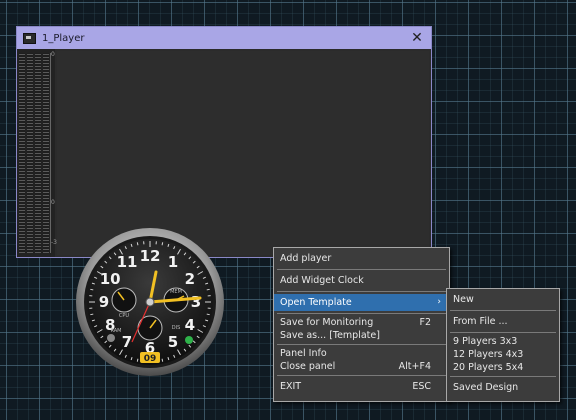  Describe the element at coordinates (316, 302) in the screenshot. I see `menu-item-label: Open Template` at that location.